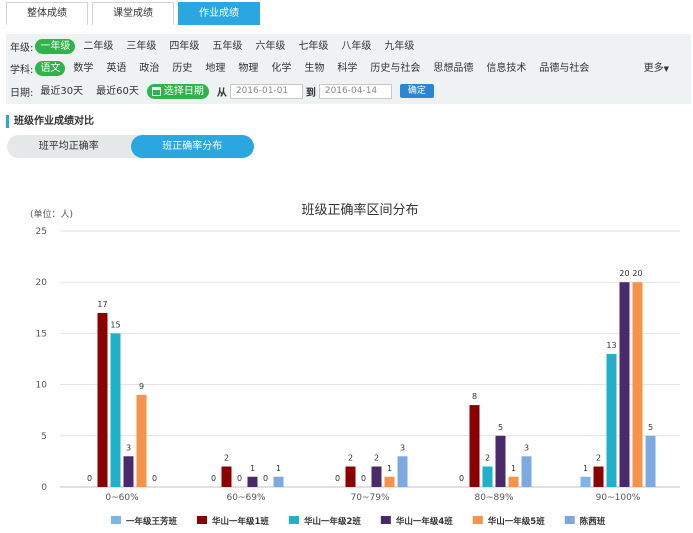 The image size is (693, 533). Describe the element at coordinates (98, 46) in the screenshot. I see `grade-option-2: 二年级` at that location.